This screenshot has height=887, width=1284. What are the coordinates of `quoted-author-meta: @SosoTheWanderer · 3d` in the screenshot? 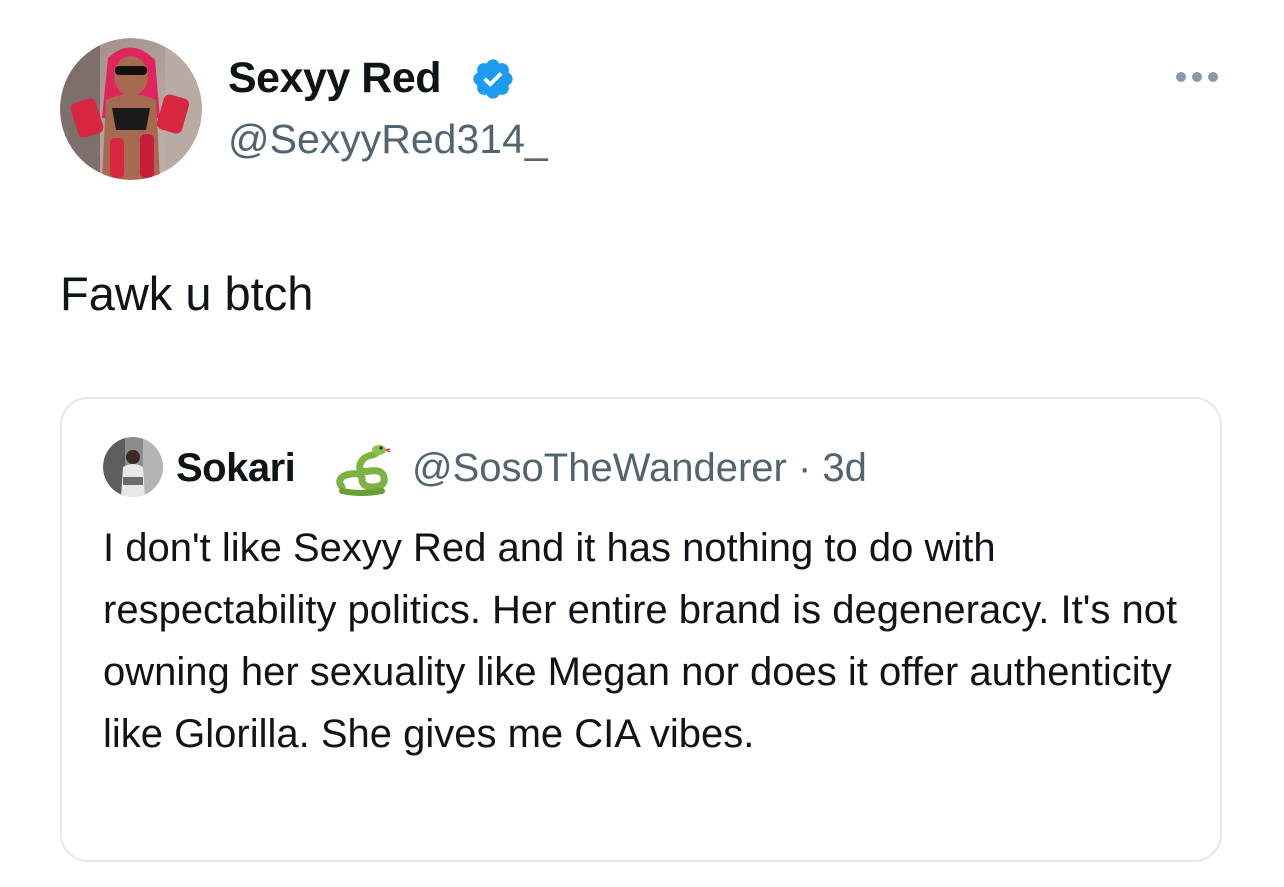 It's located at (639, 468).